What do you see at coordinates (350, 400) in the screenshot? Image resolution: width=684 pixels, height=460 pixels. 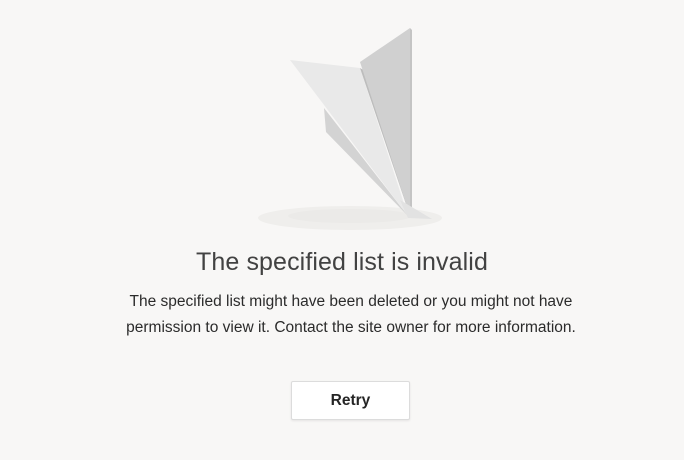 I see `retry-button: Retry` at bounding box center [350, 400].